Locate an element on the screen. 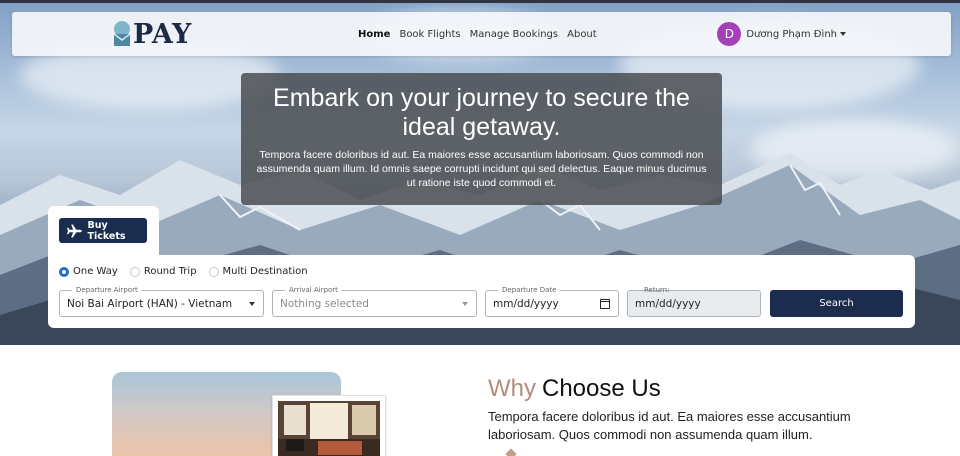 Image resolution: width=960 pixels, height=456 pixels. why-choose-us-heading: Why Choose Us is located at coordinates (574, 389).